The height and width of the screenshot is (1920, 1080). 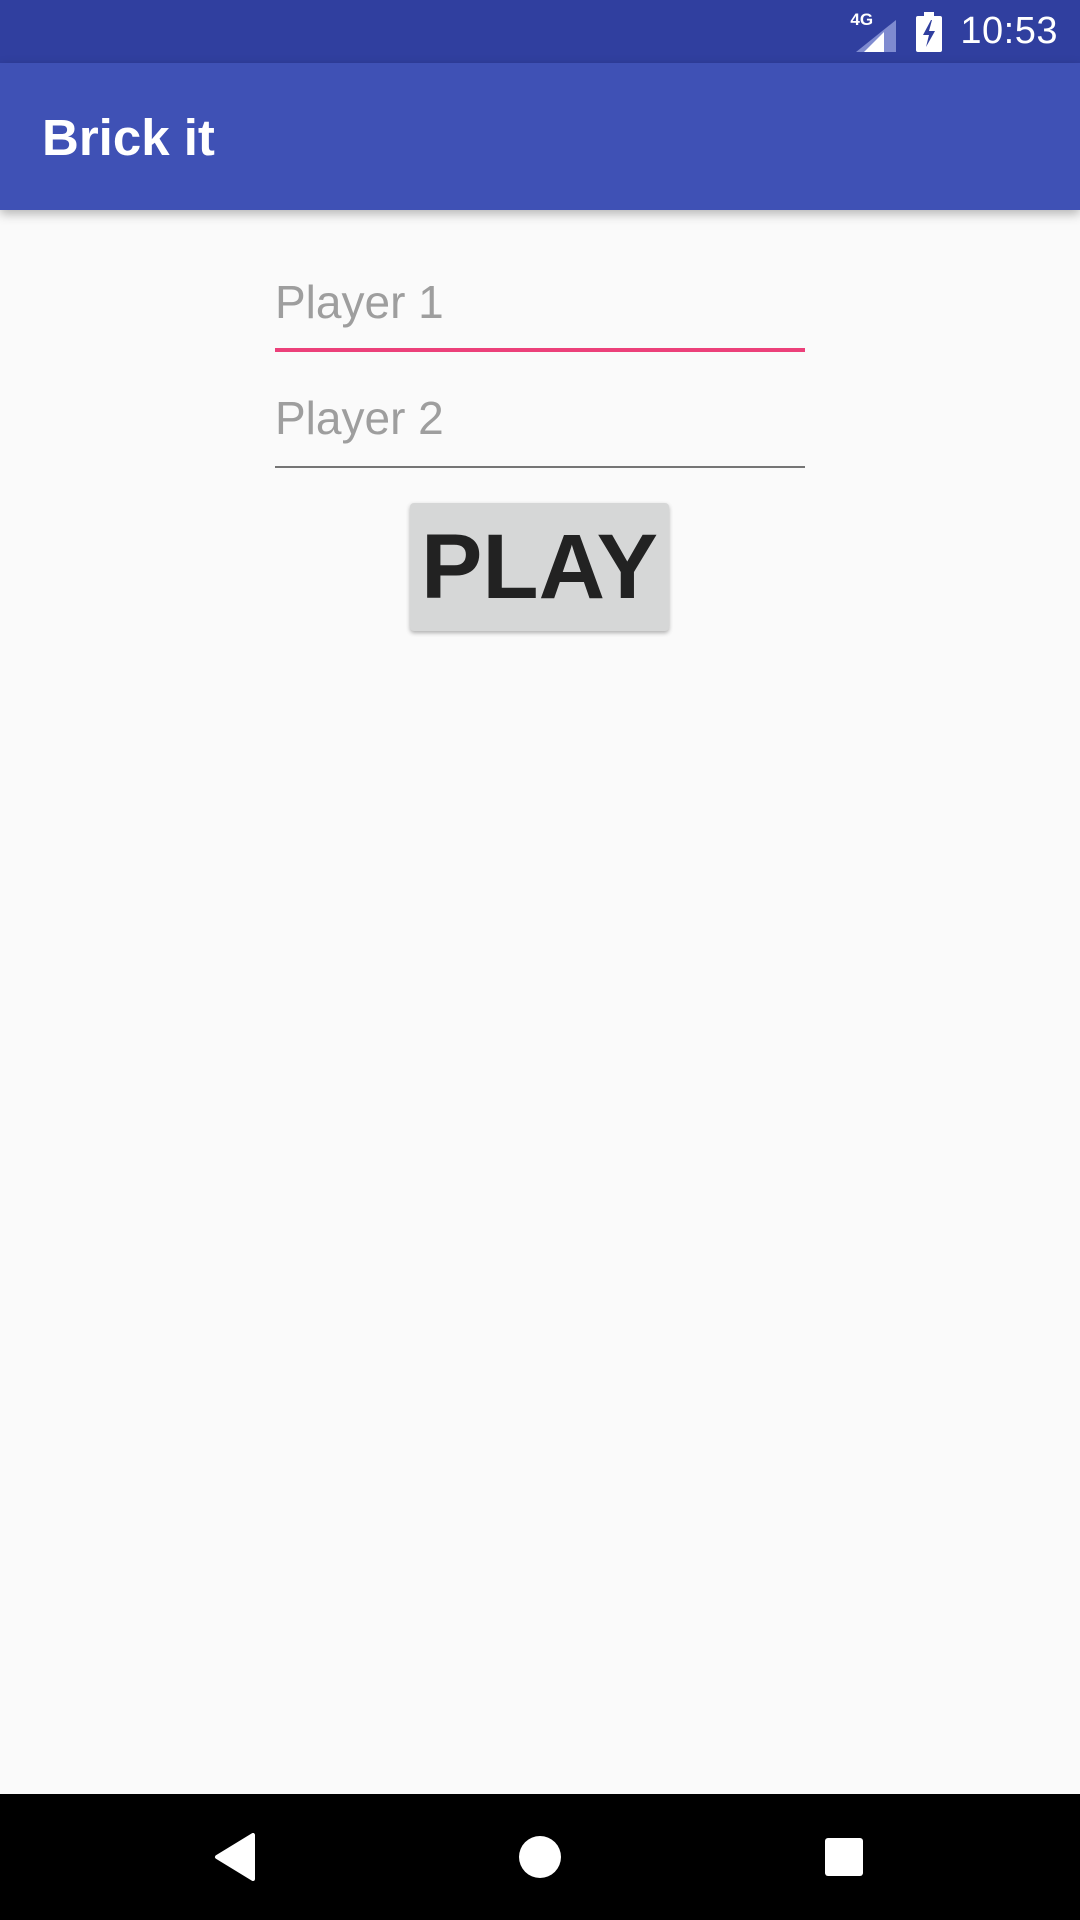 What do you see at coordinates (539, 567) in the screenshot?
I see `play-button: PLAY` at bounding box center [539, 567].